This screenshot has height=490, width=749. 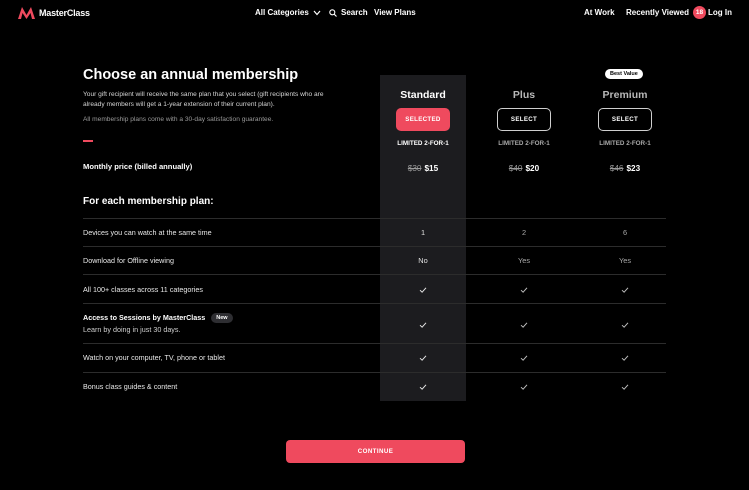 What do you see at coordinates (524, 260) in the screenshot?
I see `offline-plus: Yes` at bounding box center [524, 260].